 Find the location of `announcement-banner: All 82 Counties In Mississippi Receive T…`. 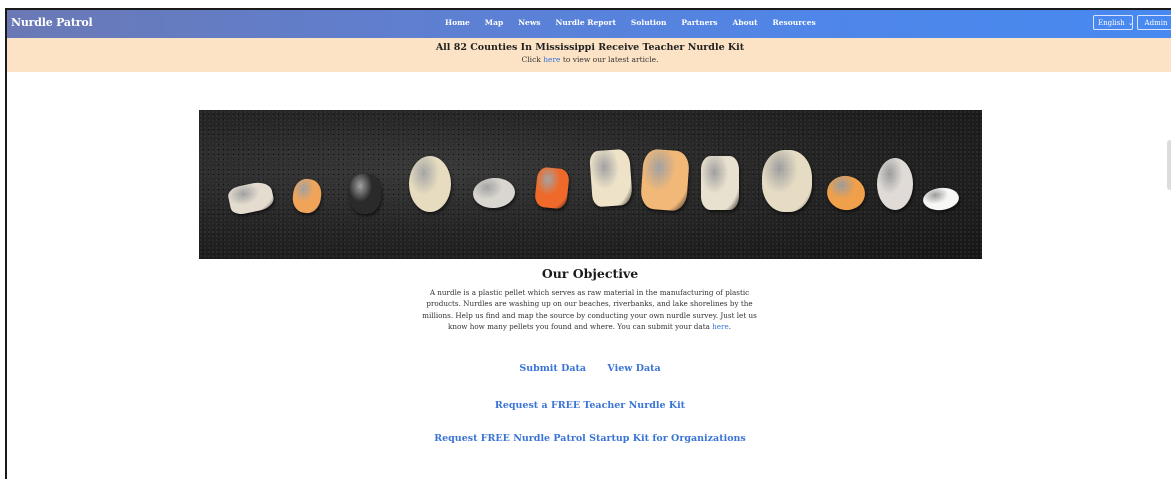

announcement-banner: All 82 Counties In Mississippi Receive T… is located at coordinates (589, 55).